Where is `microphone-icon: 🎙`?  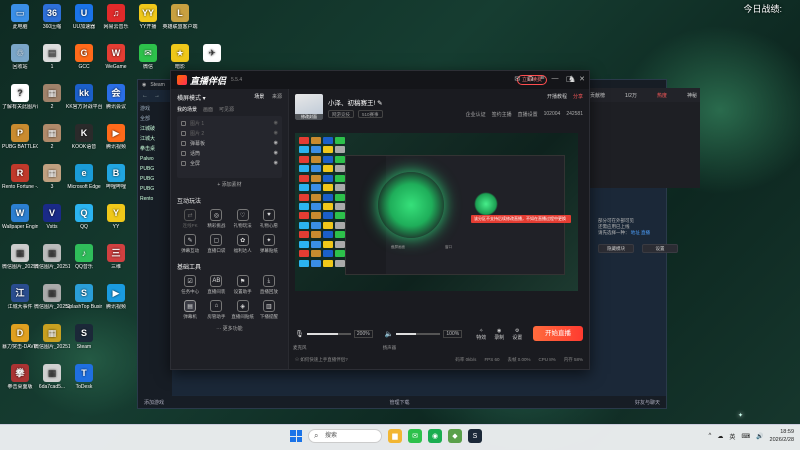 microphone-icon: 🎙 is located at coordinates (299, 334).